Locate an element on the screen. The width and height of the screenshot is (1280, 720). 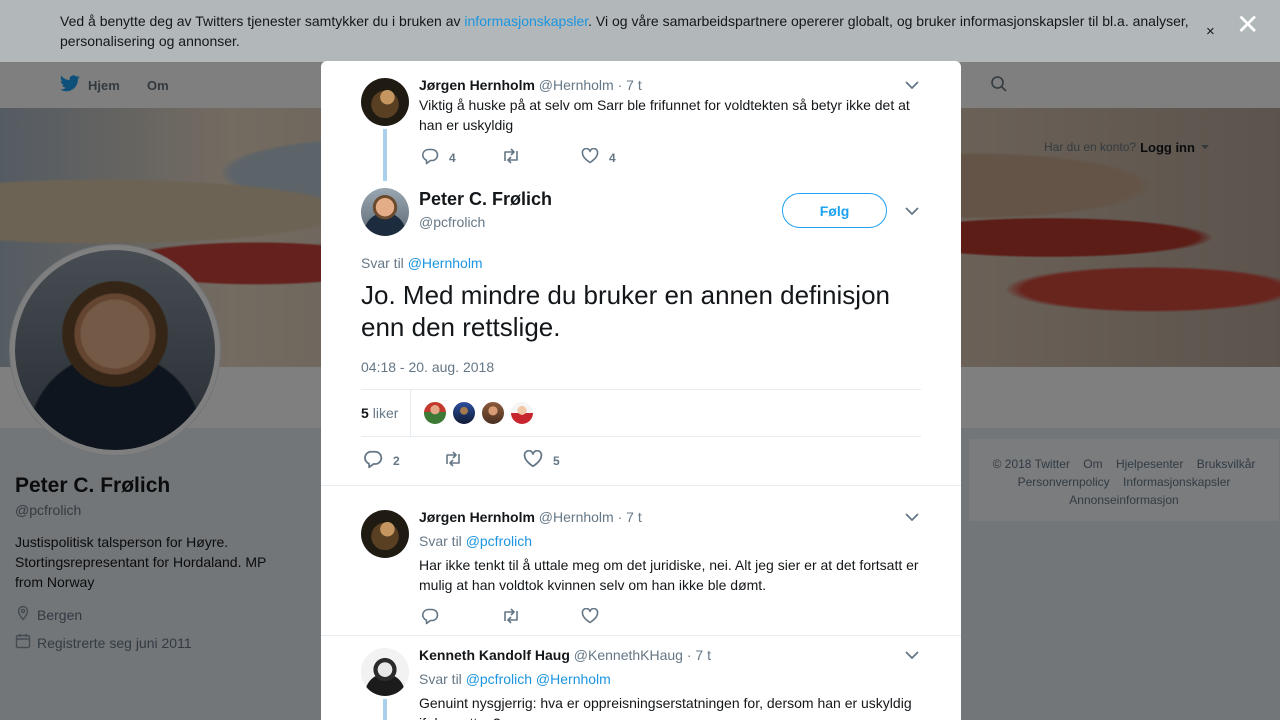
follow-button: Følg is located at coordinates (834, 210).